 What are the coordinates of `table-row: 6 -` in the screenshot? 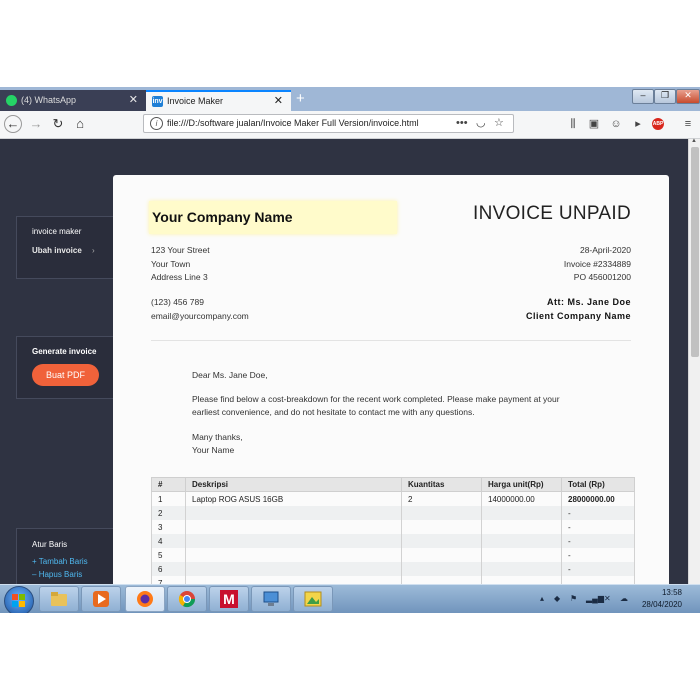 It's located at (393, 569).